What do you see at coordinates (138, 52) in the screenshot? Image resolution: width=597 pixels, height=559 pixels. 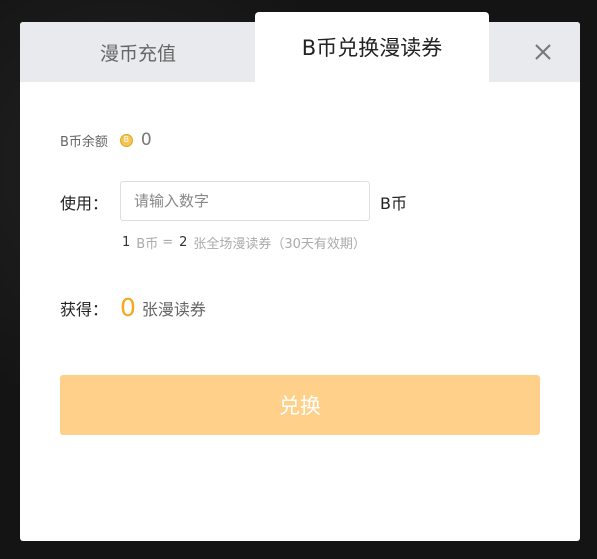 I see `tab-recharge: 漫币充值` at bounding box center [138, 52].